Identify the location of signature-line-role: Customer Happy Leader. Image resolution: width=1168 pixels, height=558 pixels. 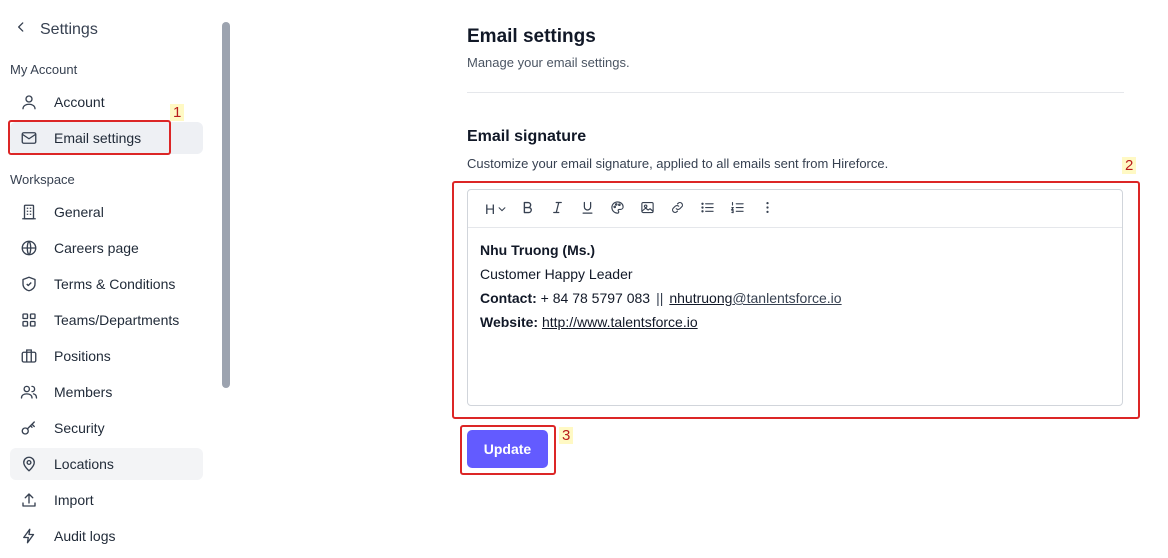
(556, 274).